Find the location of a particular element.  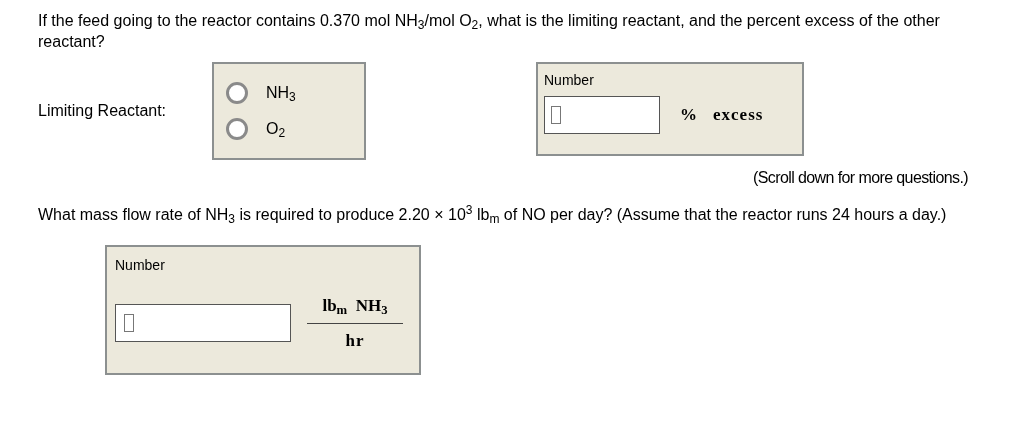

radio-option-label: O$_{2}$ is located at coordinates (276, 130).